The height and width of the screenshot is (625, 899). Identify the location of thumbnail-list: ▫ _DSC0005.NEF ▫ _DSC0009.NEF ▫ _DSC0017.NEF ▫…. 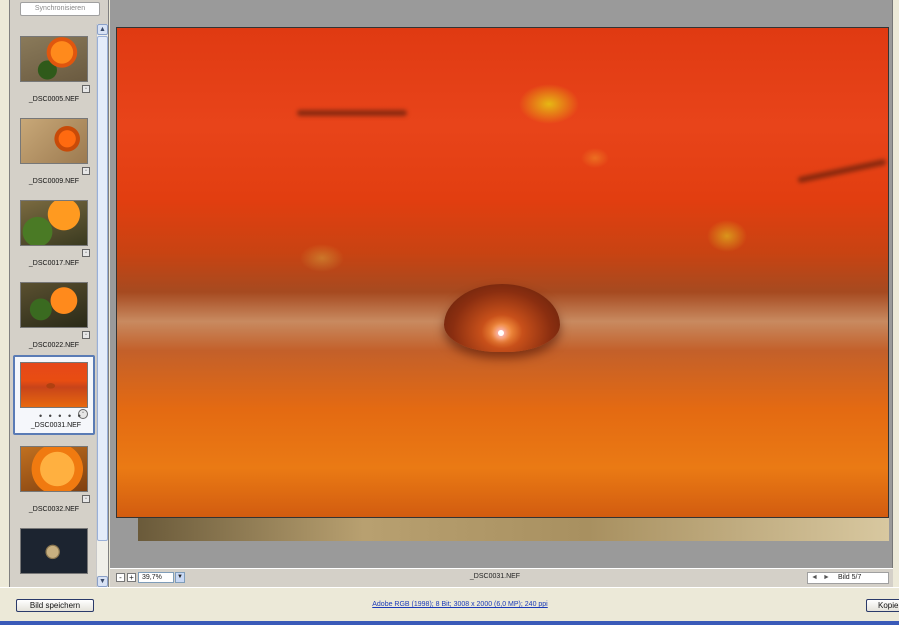
(53, 305).